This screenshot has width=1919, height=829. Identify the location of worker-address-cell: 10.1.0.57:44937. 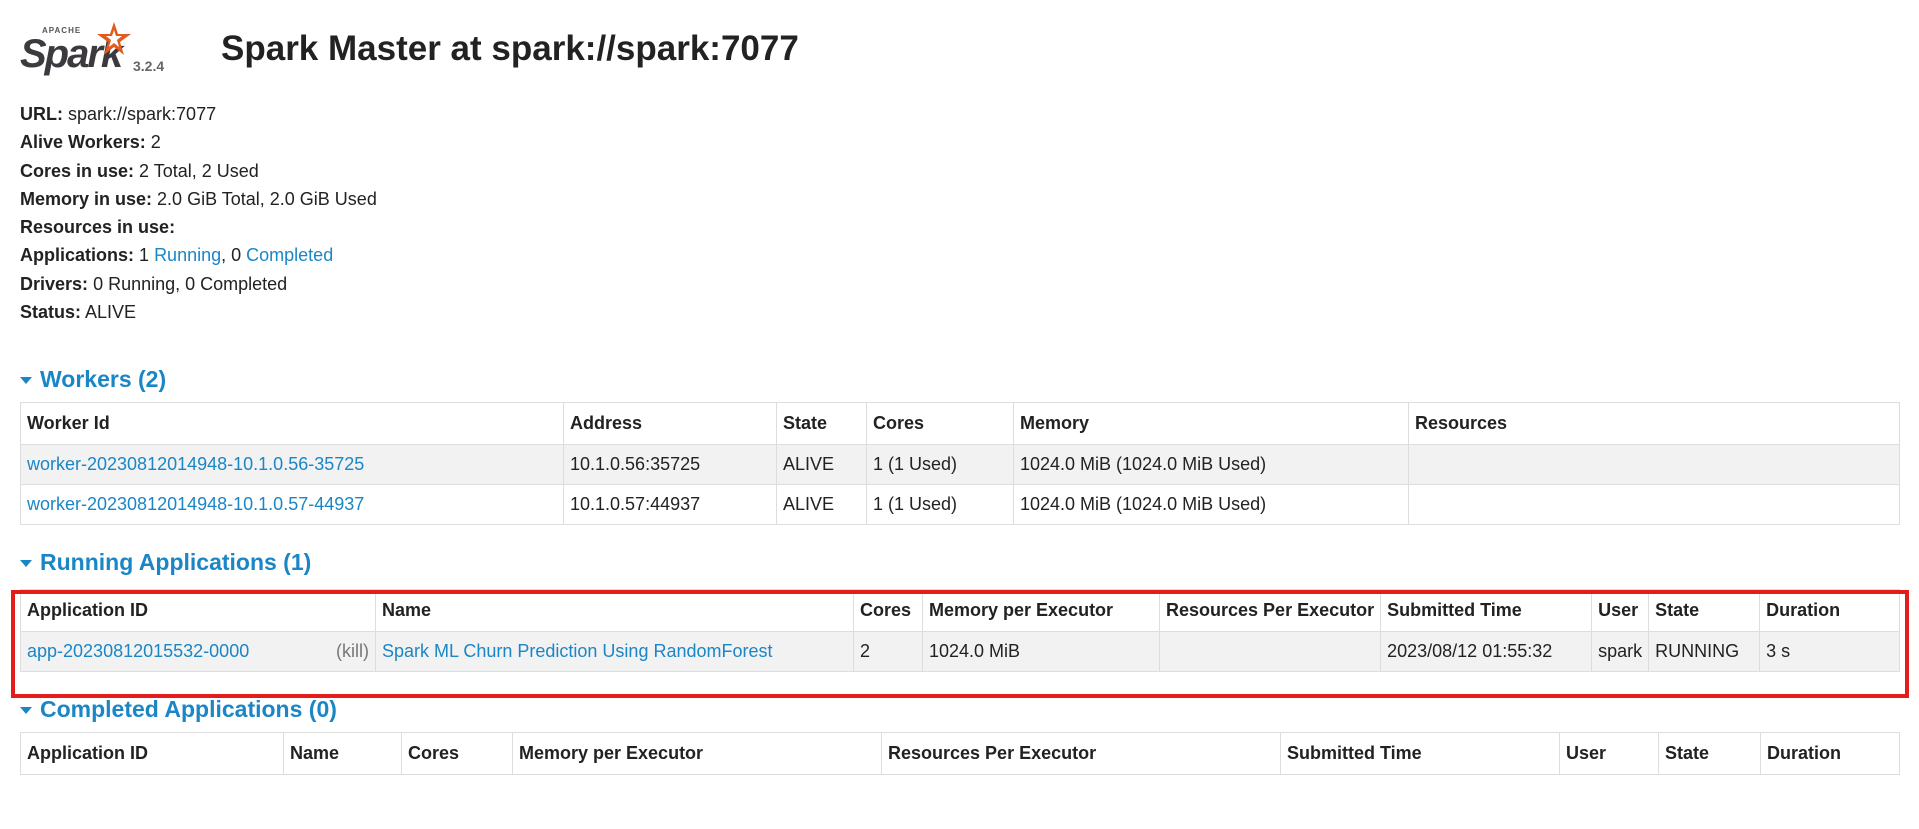
(670, 505).